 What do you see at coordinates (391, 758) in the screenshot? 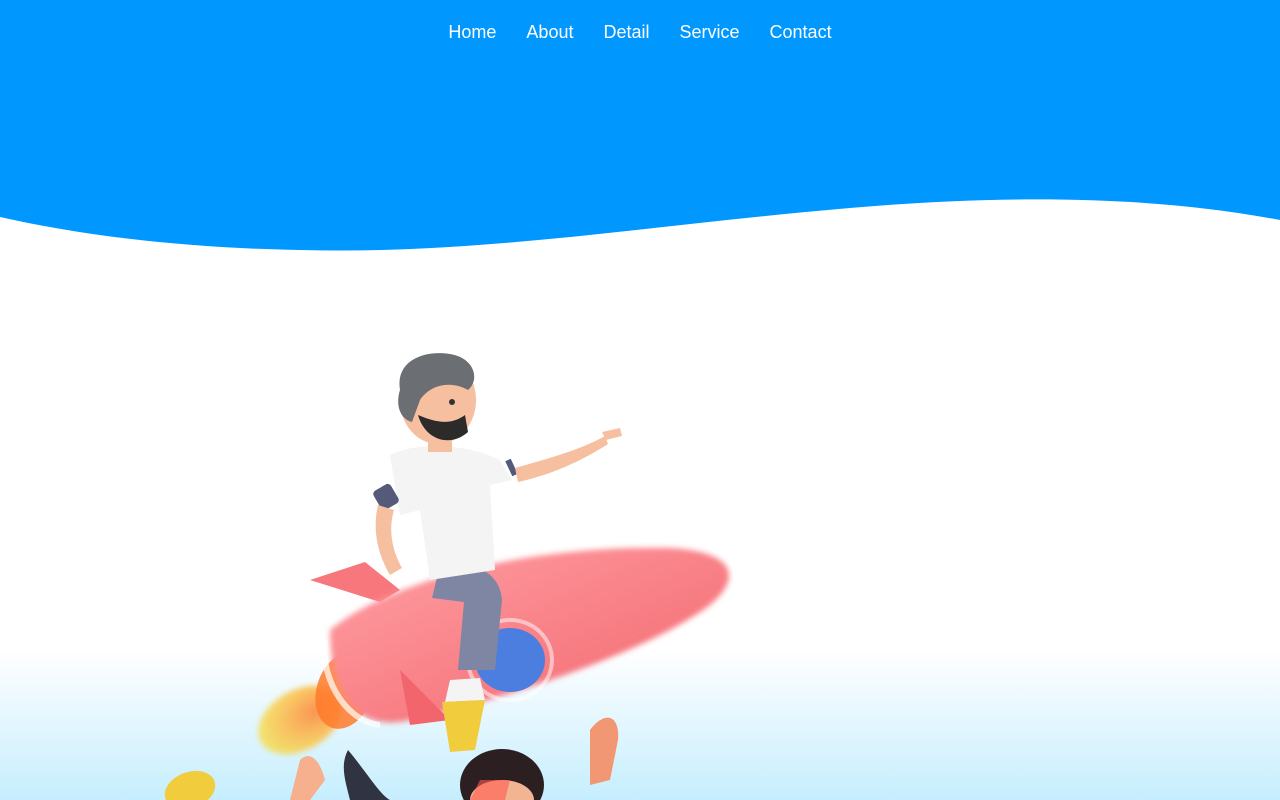
I see `cheering-people` at bounding box center [391, 758].